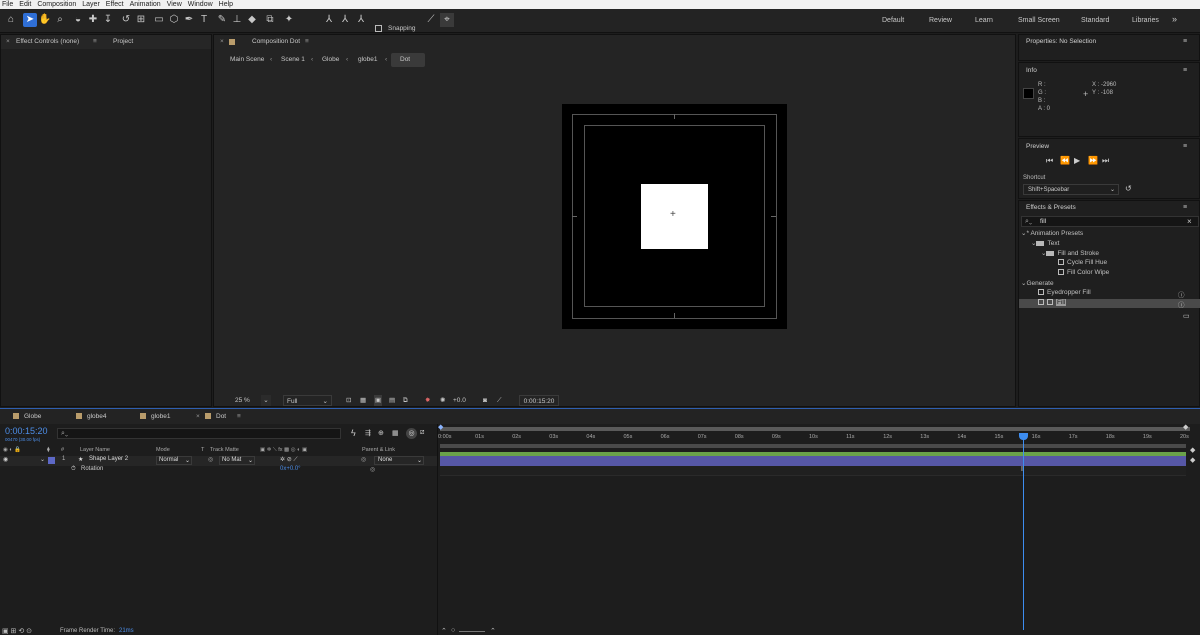  What do you see at coordinates (155, 417) in the screenshot?
I see `tab-globe1: globe1` at bounding box center [155, 417].